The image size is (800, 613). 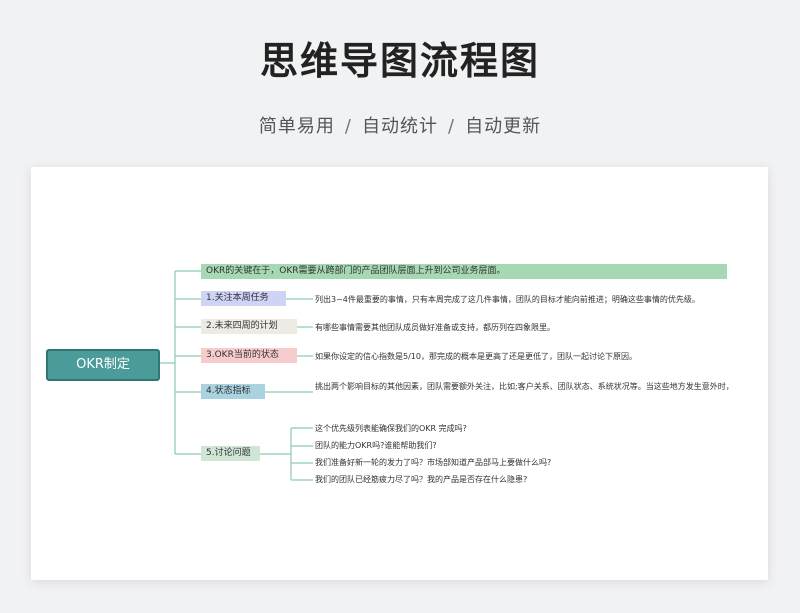 I want to click on feature-easy: 简单易用, so click(x=296, y=126).